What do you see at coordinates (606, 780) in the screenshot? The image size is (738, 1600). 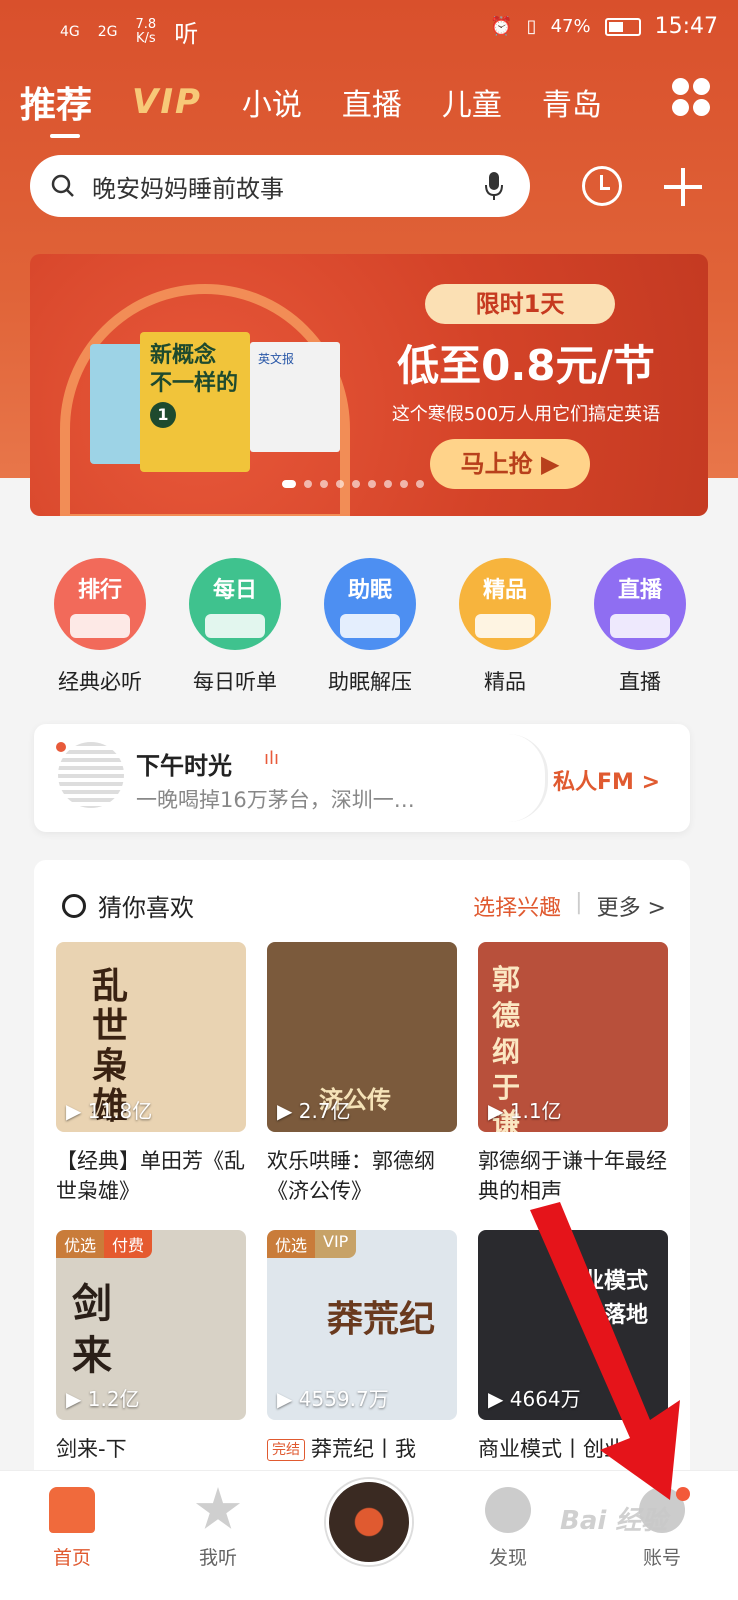 I see `personal-fm-link: 私人FM >` at bounding box center [606, 780].